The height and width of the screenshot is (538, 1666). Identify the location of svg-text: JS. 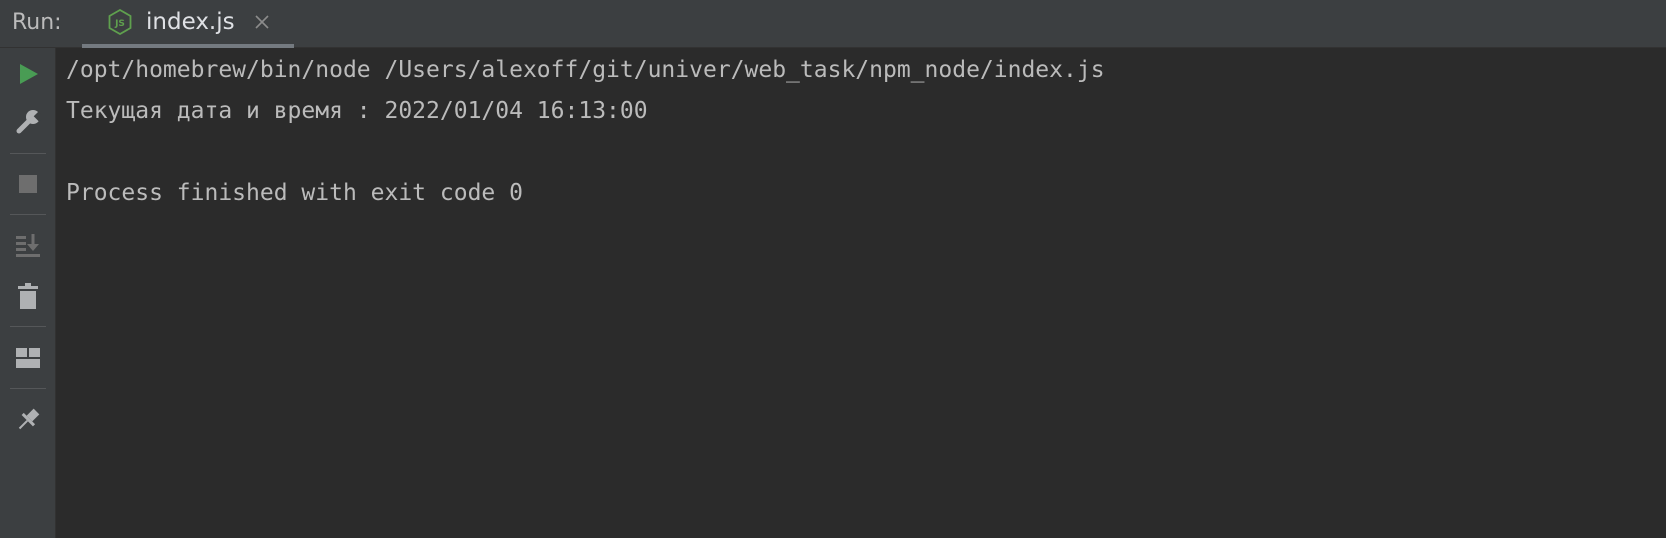
(119, 24).